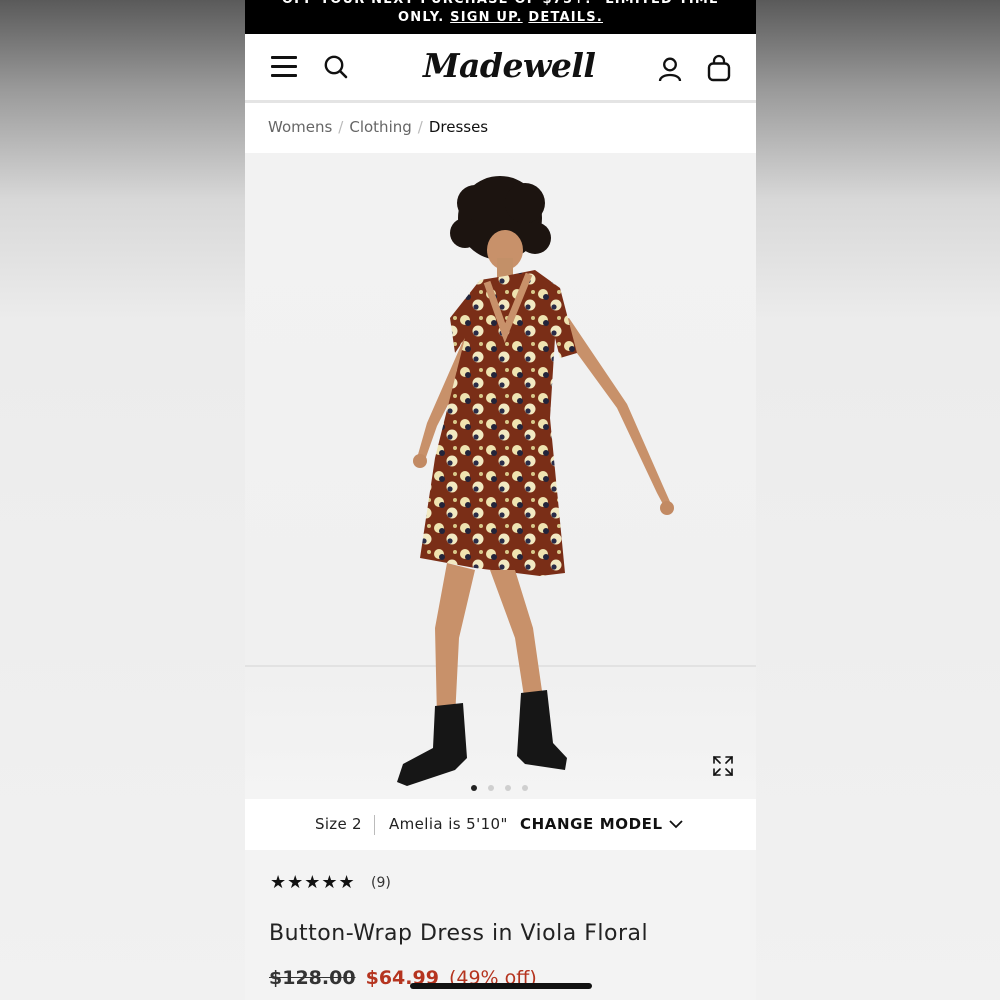  What do you see at coordinates (719, 68) in the screenshot?
I see `shopping-bag-icon` at bounding box center [719, 68].